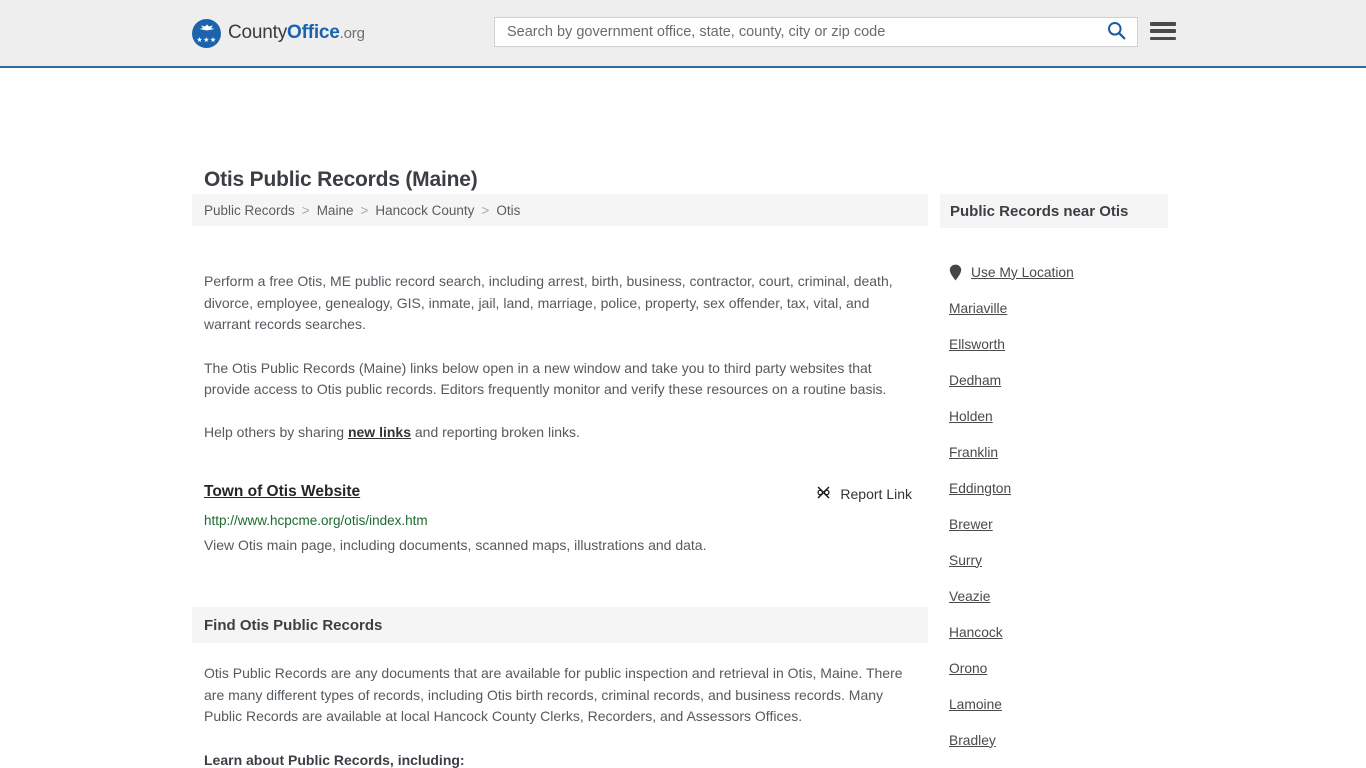  What do you see at coordinates (379, 432) in the screenshot?
I see `new-links-link: new links` at bounding box center [379, 432].